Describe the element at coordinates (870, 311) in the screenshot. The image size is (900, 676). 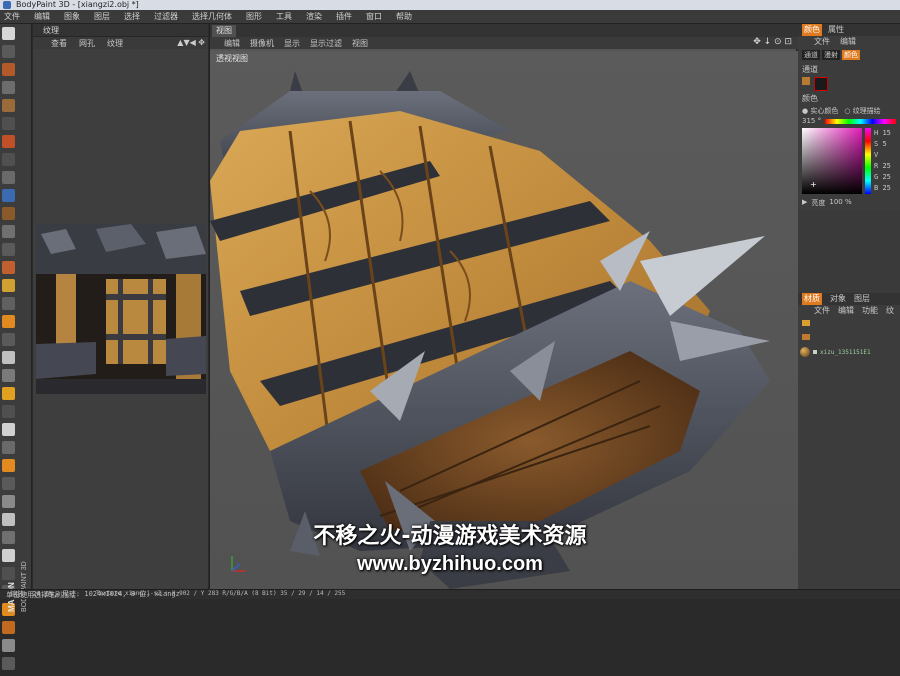
I see `obj-menu-function: 功能` at that location.